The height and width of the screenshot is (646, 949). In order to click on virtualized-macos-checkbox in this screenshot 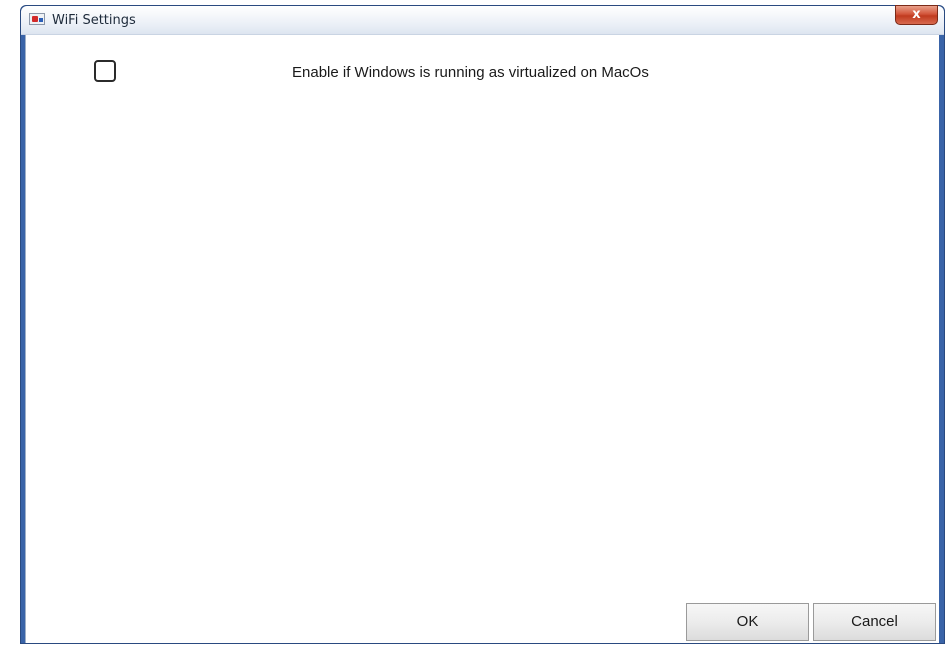, I will do `click(105, 71)`.